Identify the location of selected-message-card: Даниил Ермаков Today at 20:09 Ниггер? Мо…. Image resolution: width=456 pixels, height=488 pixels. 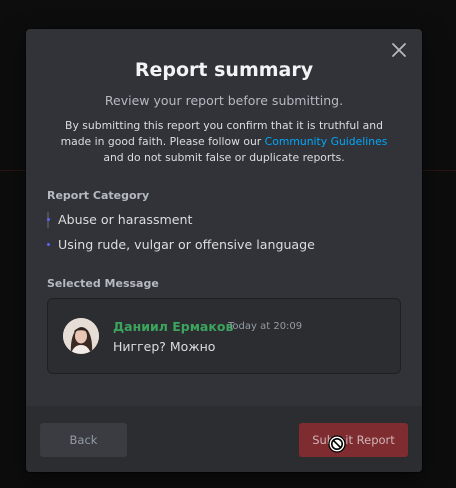
(224, 336).